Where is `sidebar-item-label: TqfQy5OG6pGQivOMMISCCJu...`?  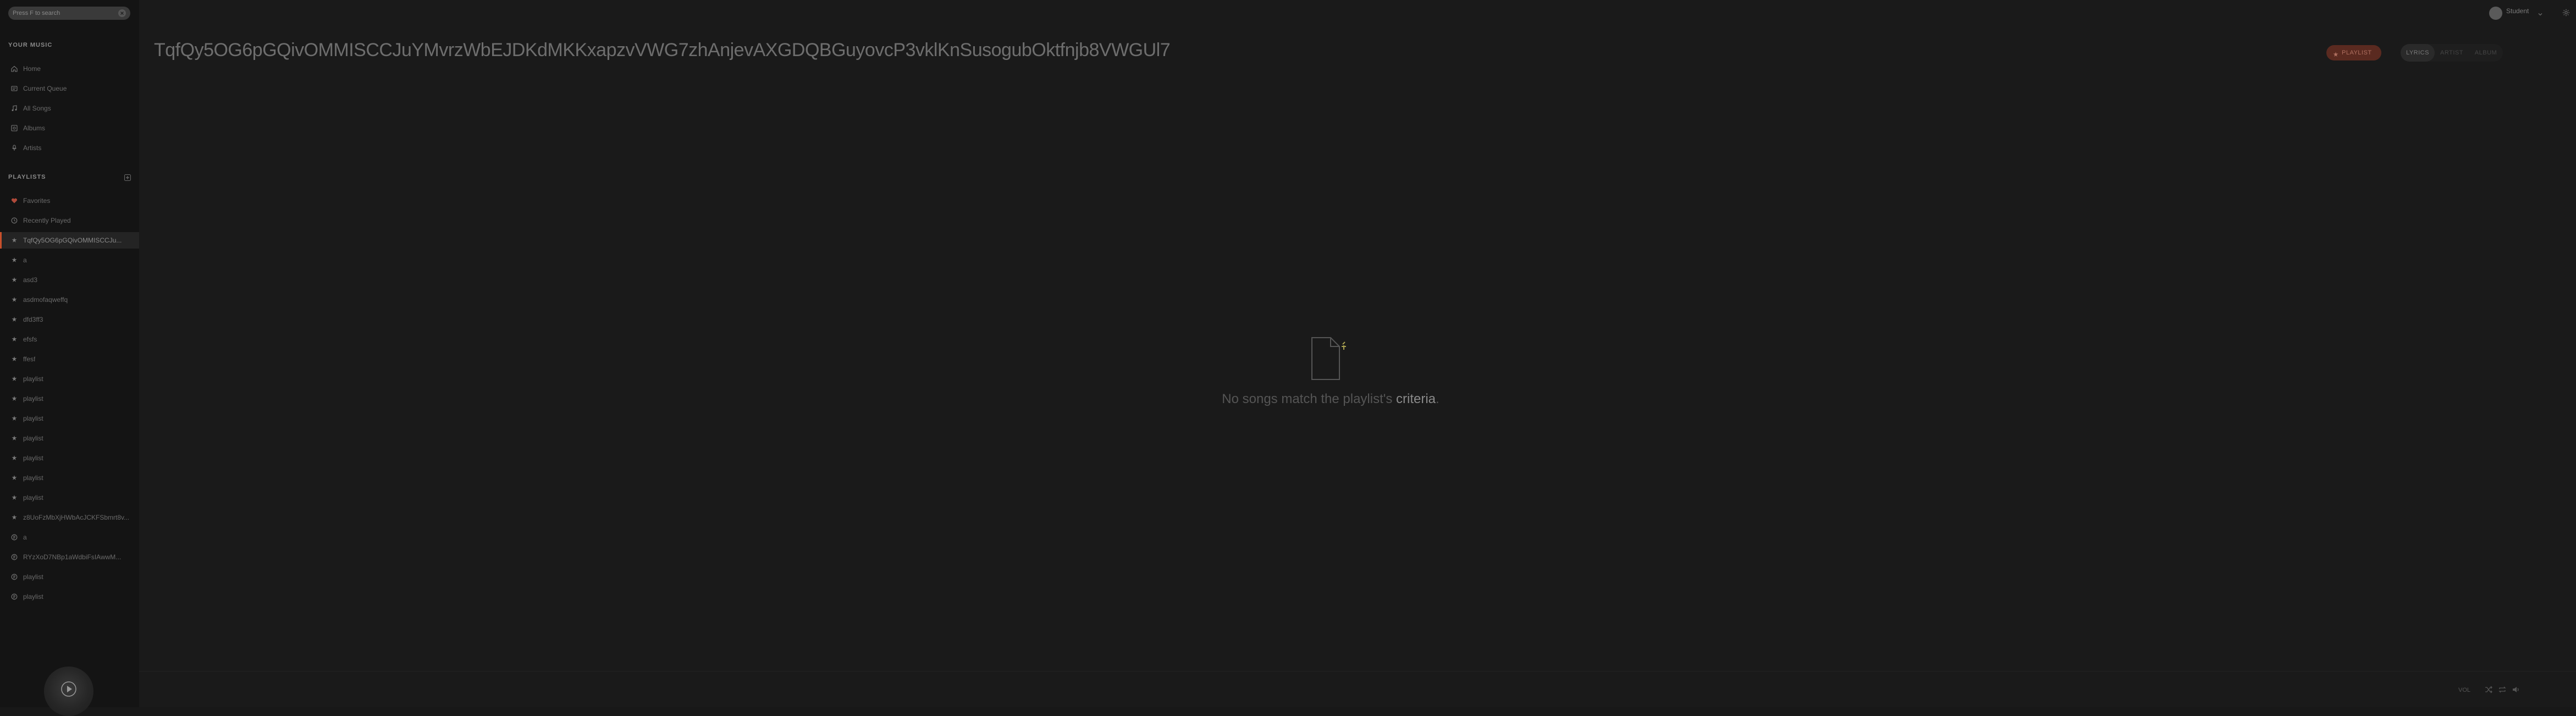
sidebar-item-label: TqfQy5OG6pGQivOMMISCCJu... is located at coordinates (72, 240).